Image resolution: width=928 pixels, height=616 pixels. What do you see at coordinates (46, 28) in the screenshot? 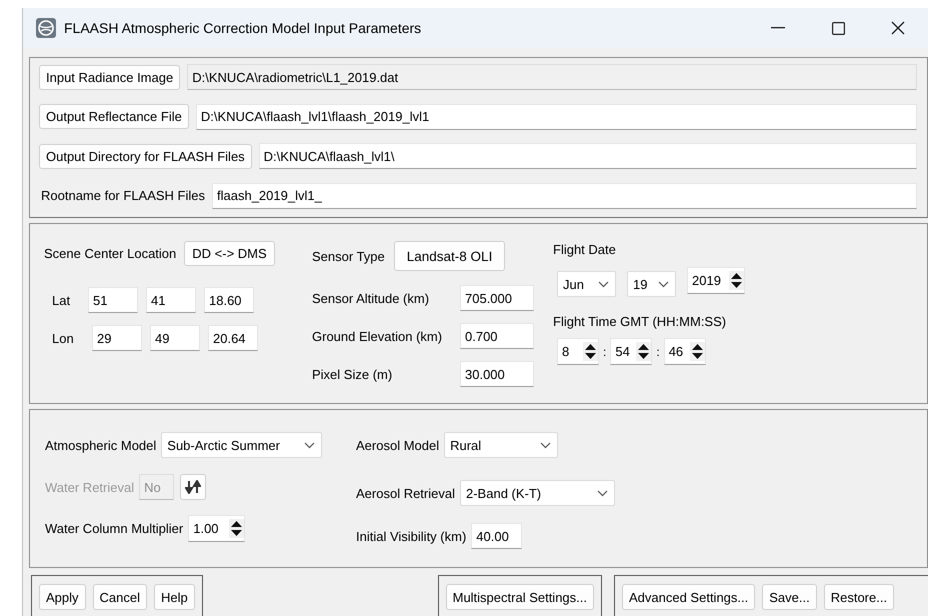
I see `app-icon` at bounding box center [46, 28].